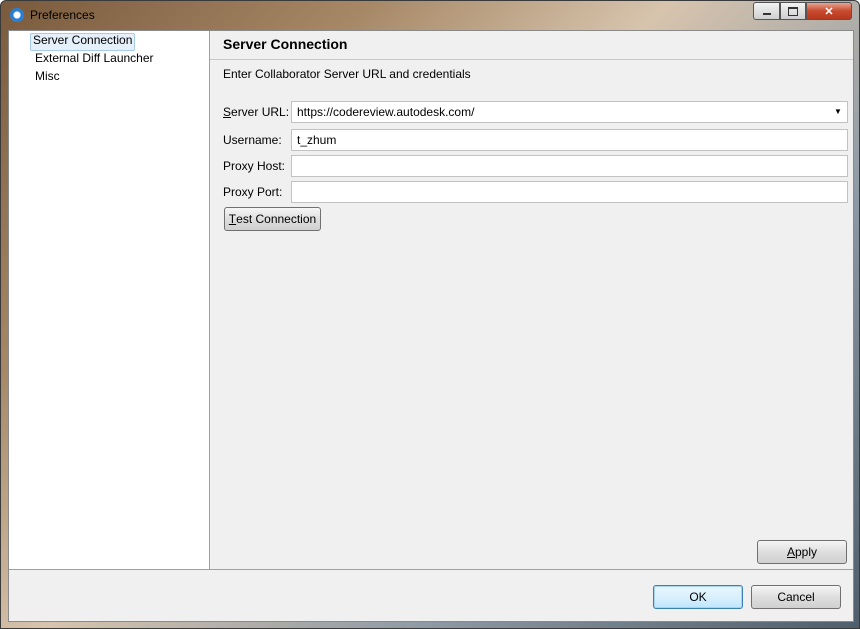  Describe the element at coordinates (254, 166) in the screenshot. I see `proxy-host-label: Proxy Host:` at that location.